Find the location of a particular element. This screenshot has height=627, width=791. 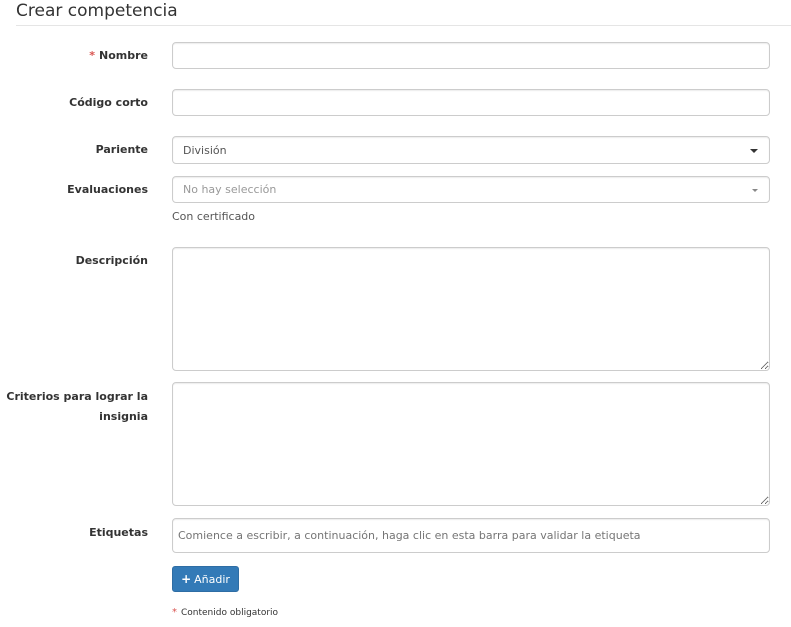

criteria-label-line2: insignia is located at coordinates (123, 416).